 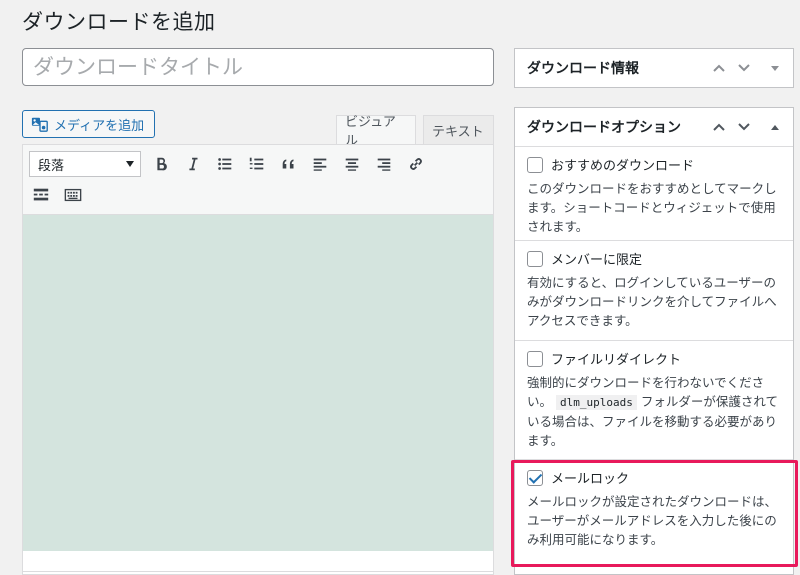 I want to click on option-members-label: メンバーに限定, so click(x=597, y=260).